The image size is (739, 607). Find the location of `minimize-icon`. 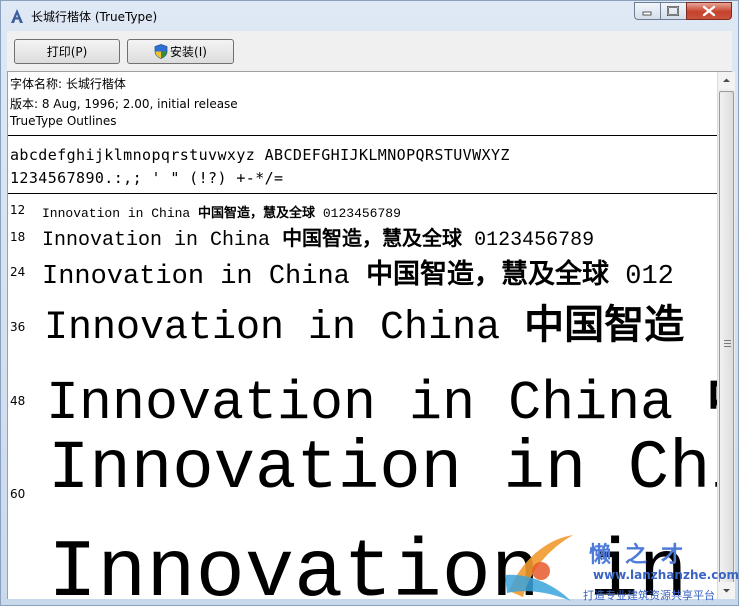

minimize-icon is located at coordinates (647, 13).